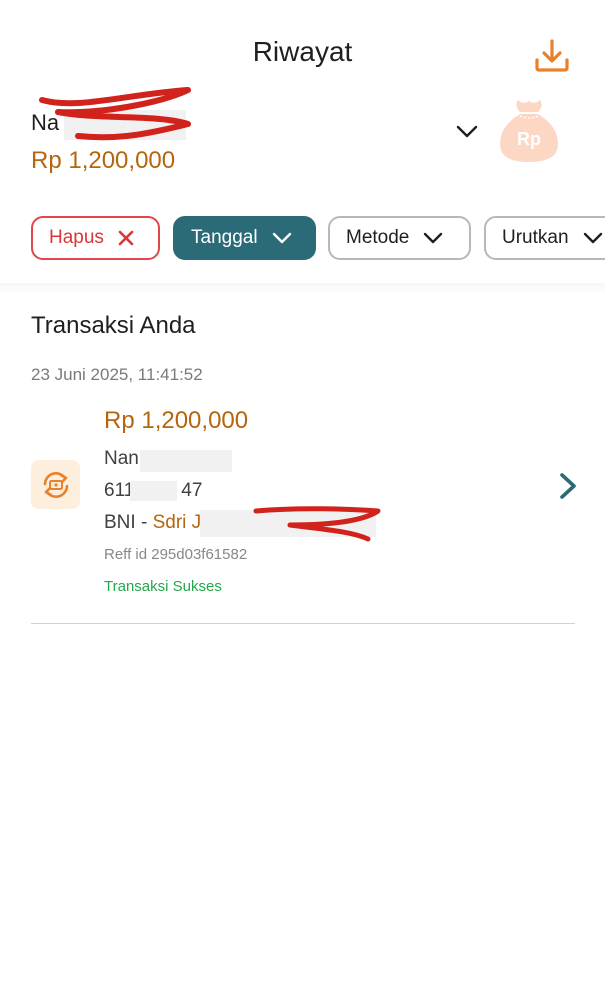 This screenshot has height=989, width=605. What do you see at coordinates (303, 623) in the screenshot?
I see `row-divider` at bounding box center [303, 623].